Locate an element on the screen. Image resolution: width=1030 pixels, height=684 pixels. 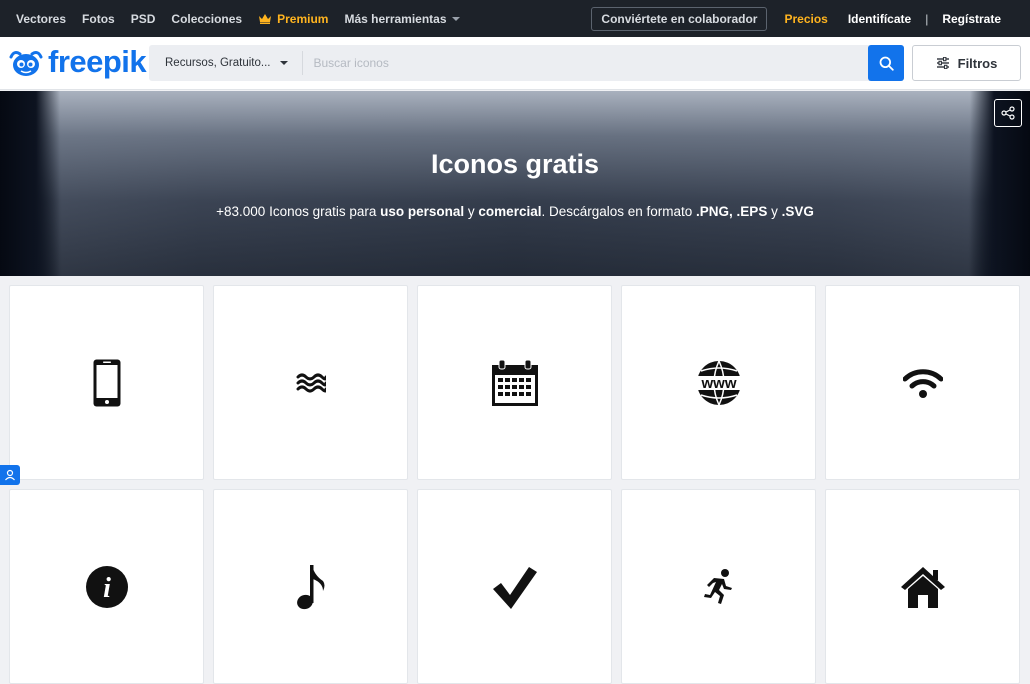
search-button is located at coordinates (886, 63).